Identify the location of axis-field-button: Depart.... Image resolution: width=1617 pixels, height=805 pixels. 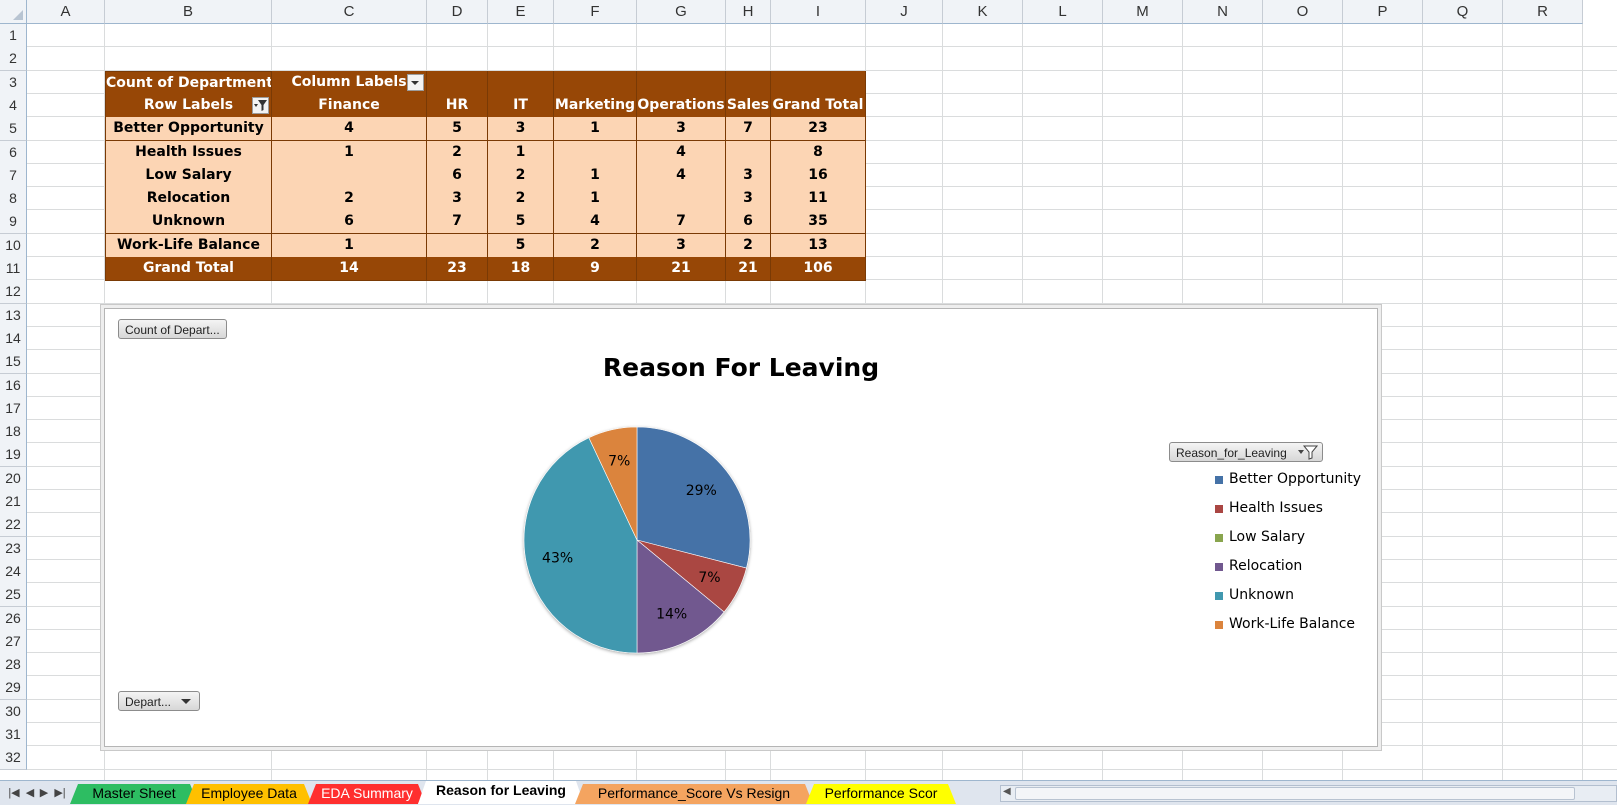
(159, 701).